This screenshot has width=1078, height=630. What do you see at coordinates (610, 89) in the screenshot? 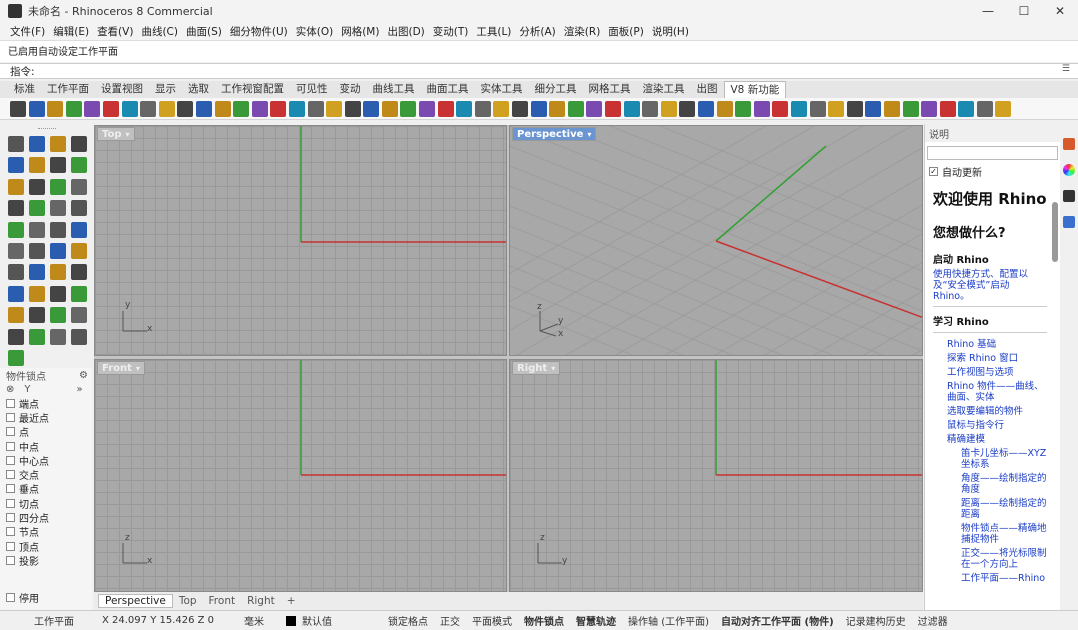
I see `ribbon-tab-mesh-tools: 网格工具` at bounding box center [610, 89].